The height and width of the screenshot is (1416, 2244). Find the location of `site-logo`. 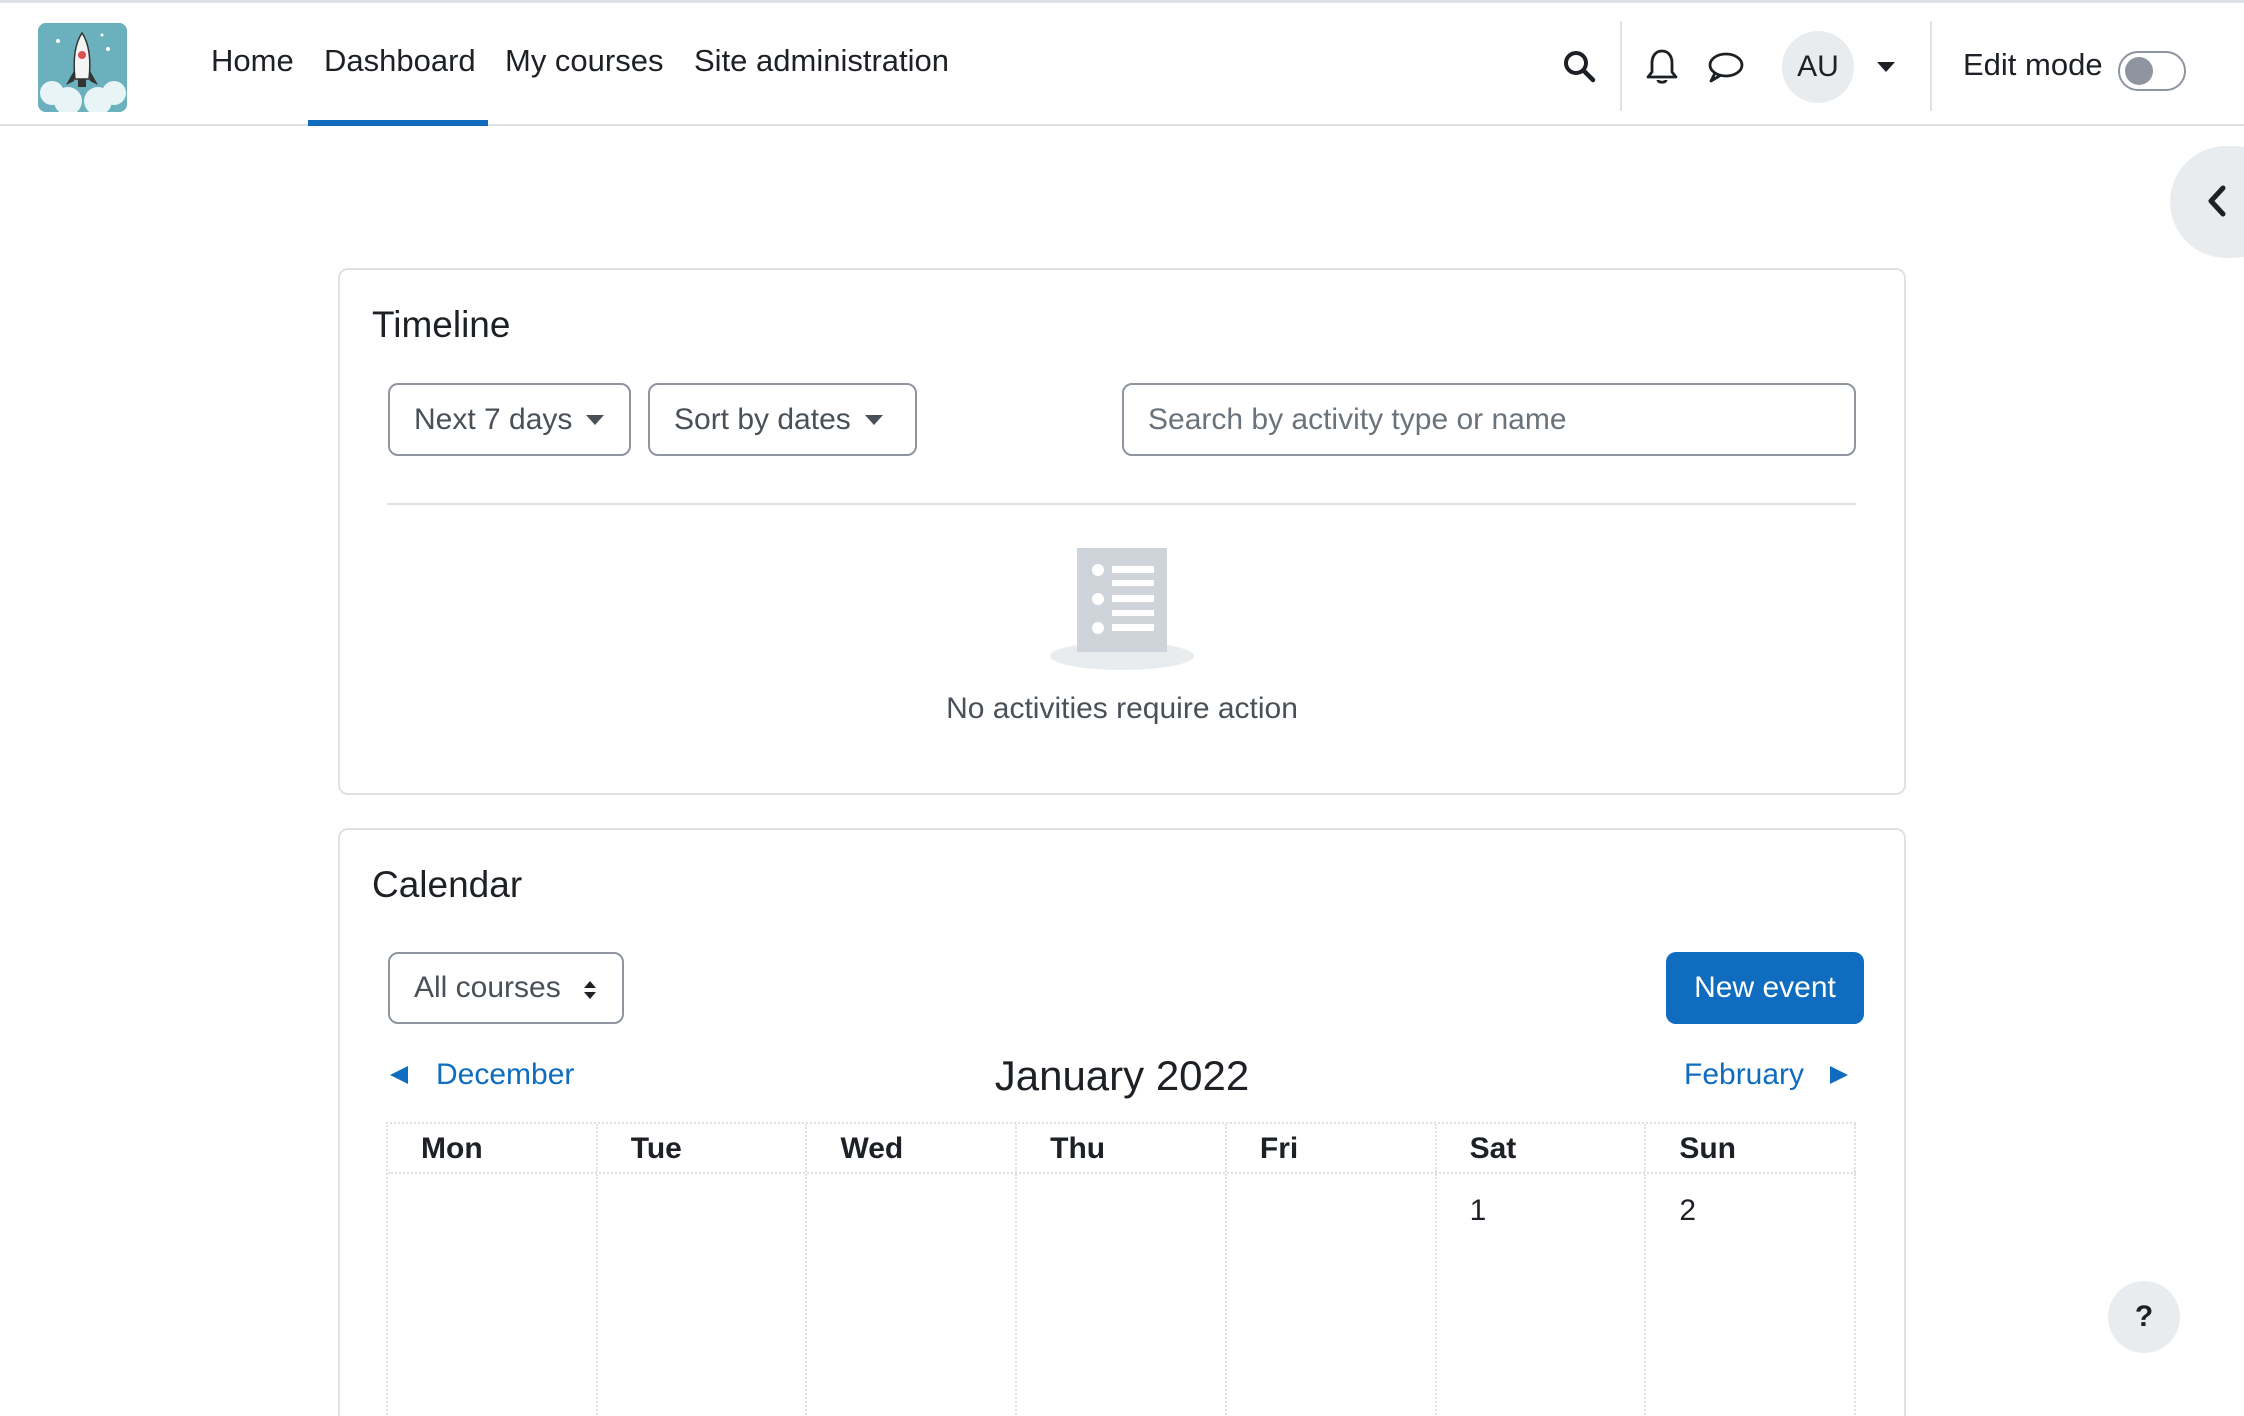

site-logo is located at coordinates (82, 67).